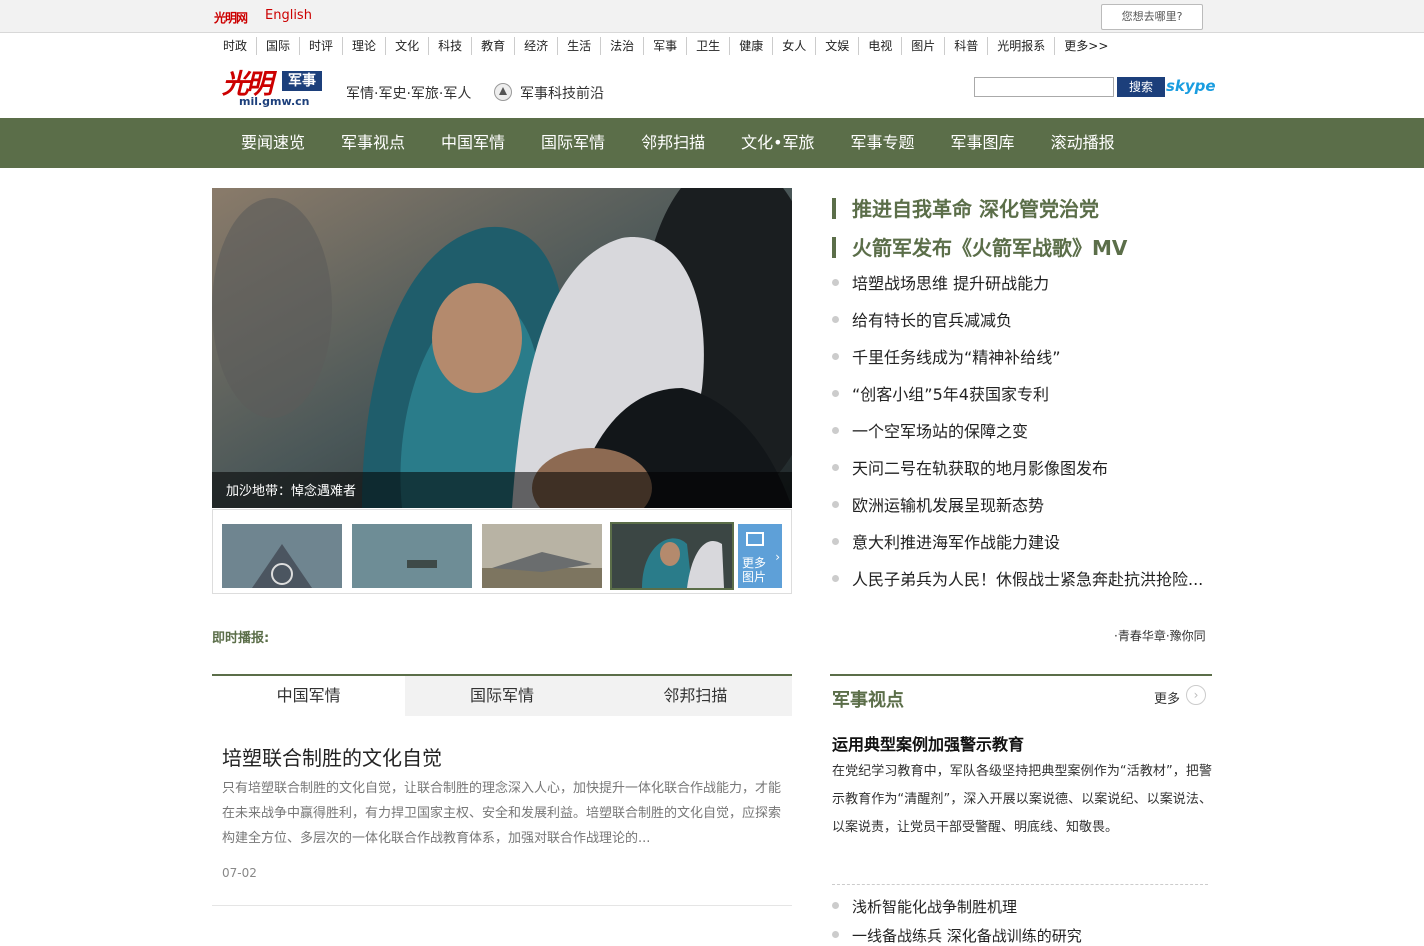  Describe the element at coordinates (473, 143) in the screenshot. I see `nav-item: 中国军情` at that location.